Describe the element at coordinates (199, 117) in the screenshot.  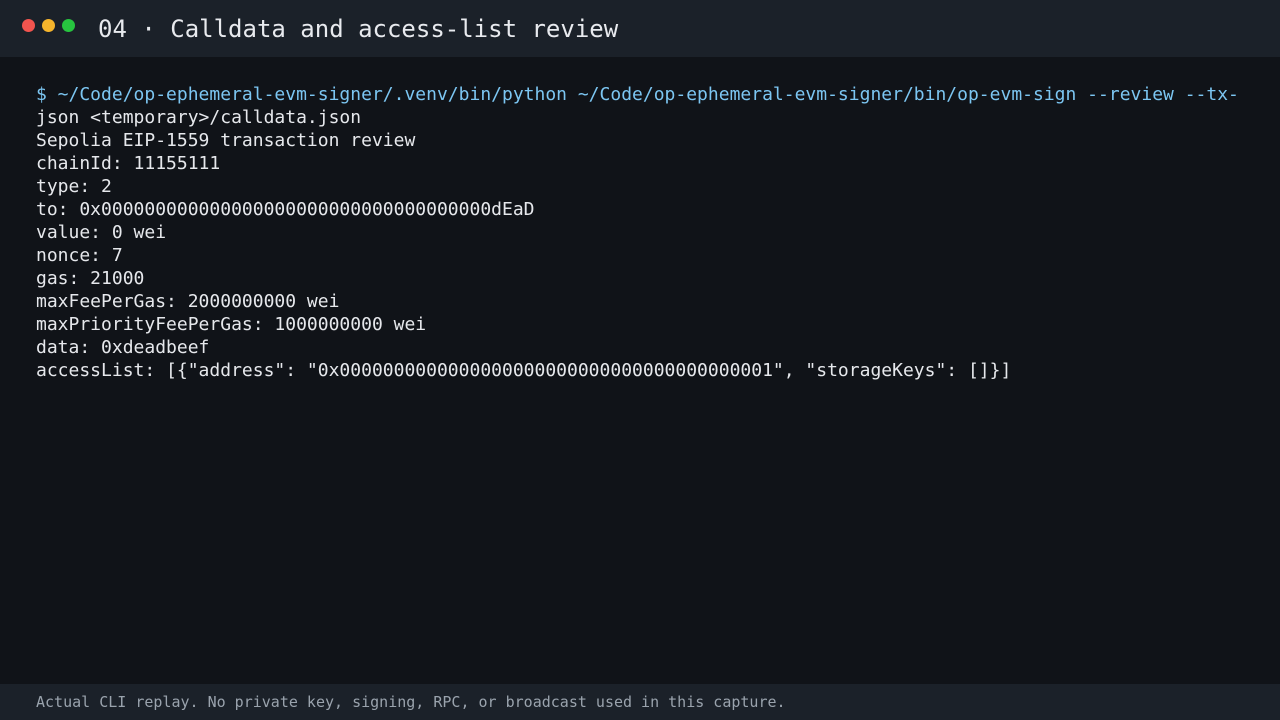
I see `command-line-continuation: json <temporary>/calldata.json` at that location.